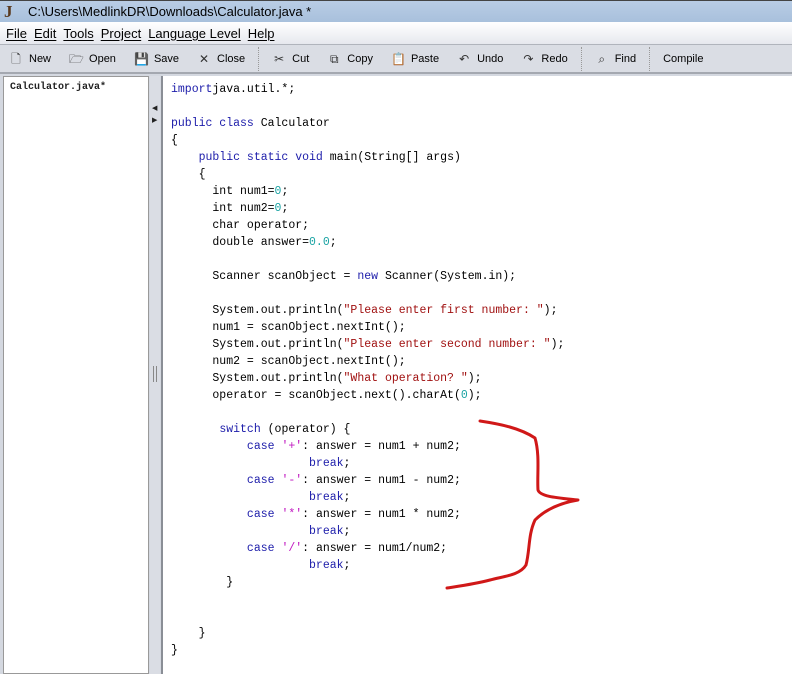  What do you see at coordinates (290, 59) in the screenshot?
I see `cut-button: ✂ Cut` at bounding box center [290, 59].